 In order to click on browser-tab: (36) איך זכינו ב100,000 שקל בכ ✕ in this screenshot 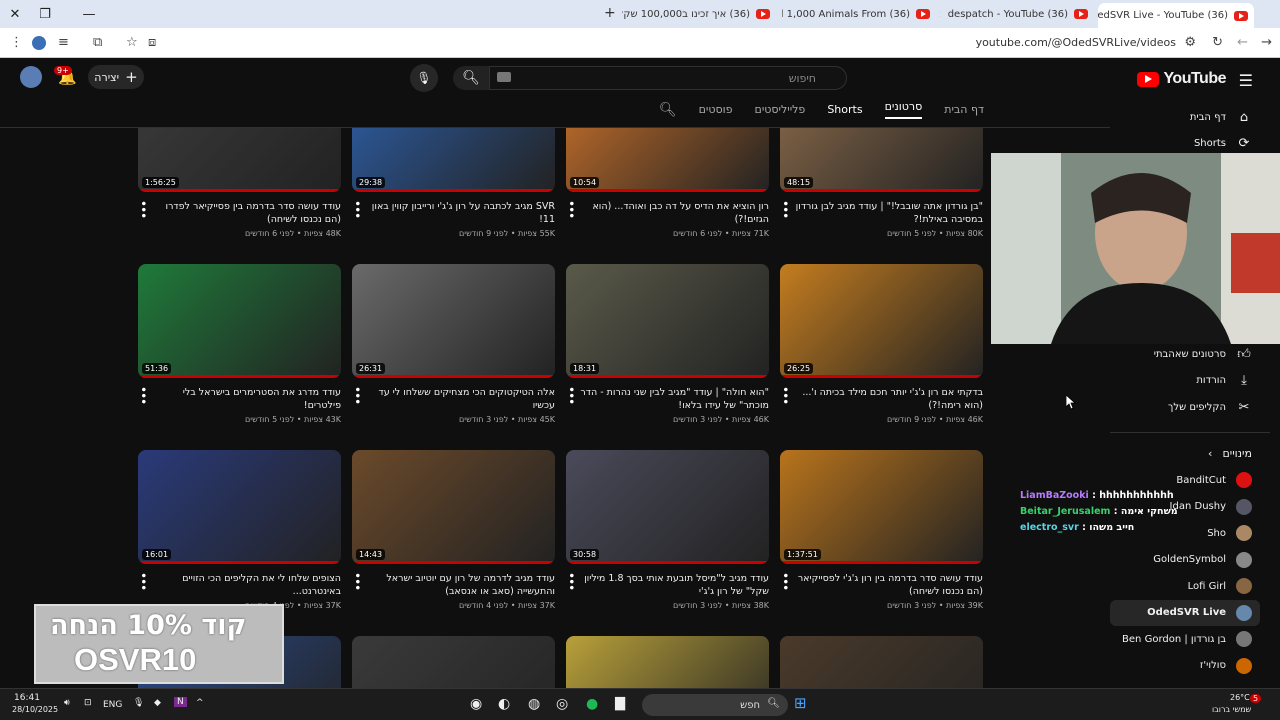, I will do `click(699, 14)`.